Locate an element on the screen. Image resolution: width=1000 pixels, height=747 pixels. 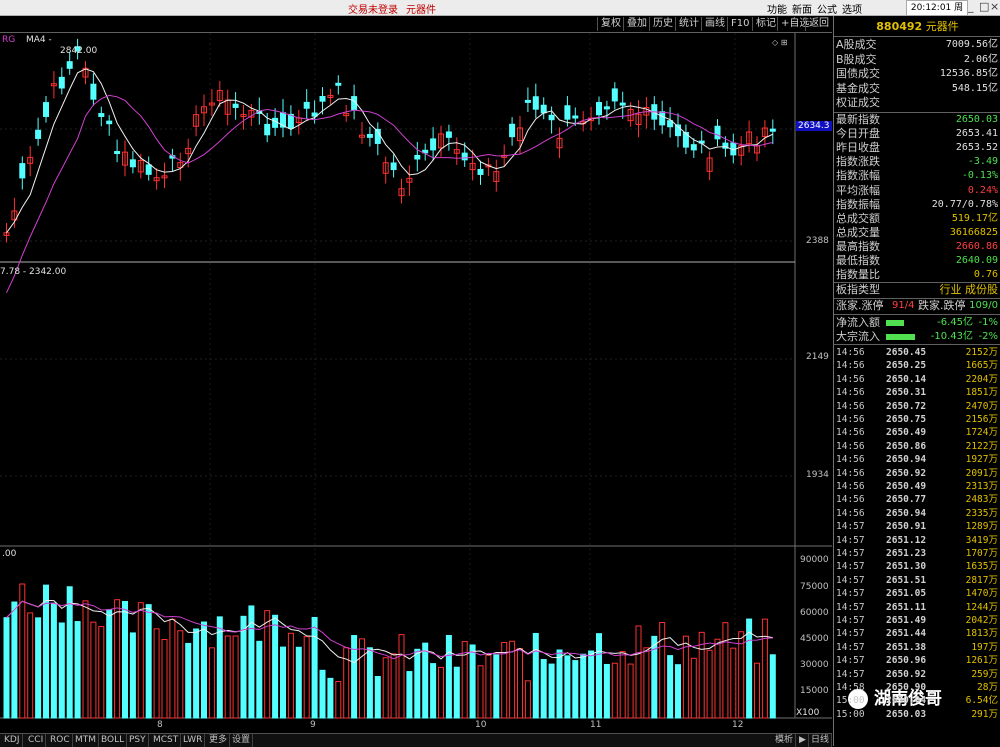
tick-volume: 2470万 is located at coordinates (981, 406).